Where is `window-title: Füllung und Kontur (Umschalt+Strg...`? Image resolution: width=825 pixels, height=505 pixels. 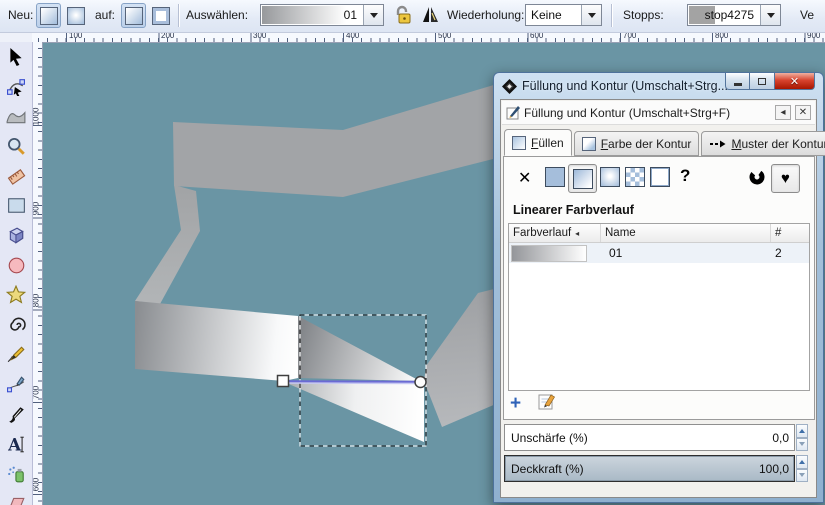
window-title: Füllung und Kontur (Umschalt+Strg... is located at coordinates (625, 86).